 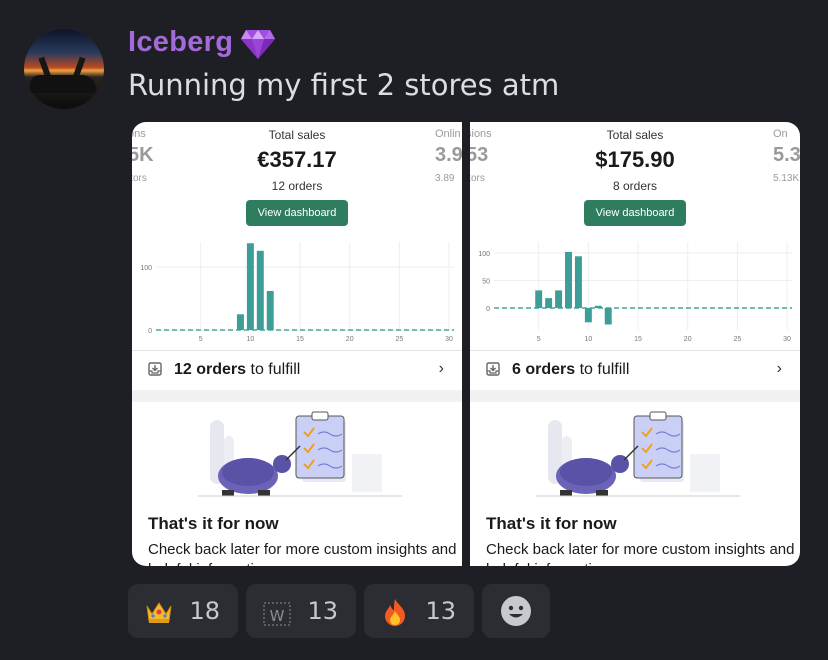 I want to click on online-value: 5.3, so click(x=786, y=155).